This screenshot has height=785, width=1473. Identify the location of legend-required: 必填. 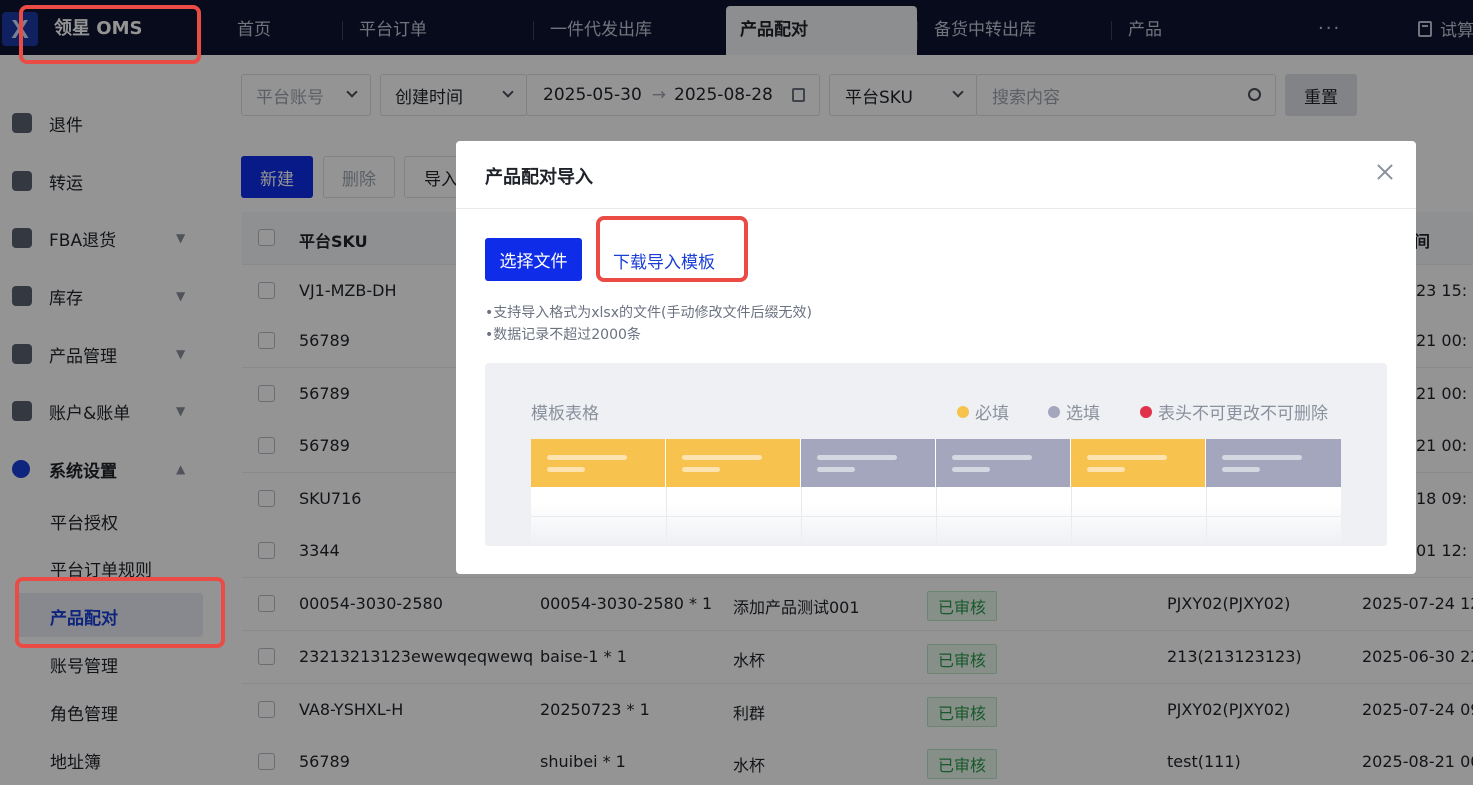
(983, 411).